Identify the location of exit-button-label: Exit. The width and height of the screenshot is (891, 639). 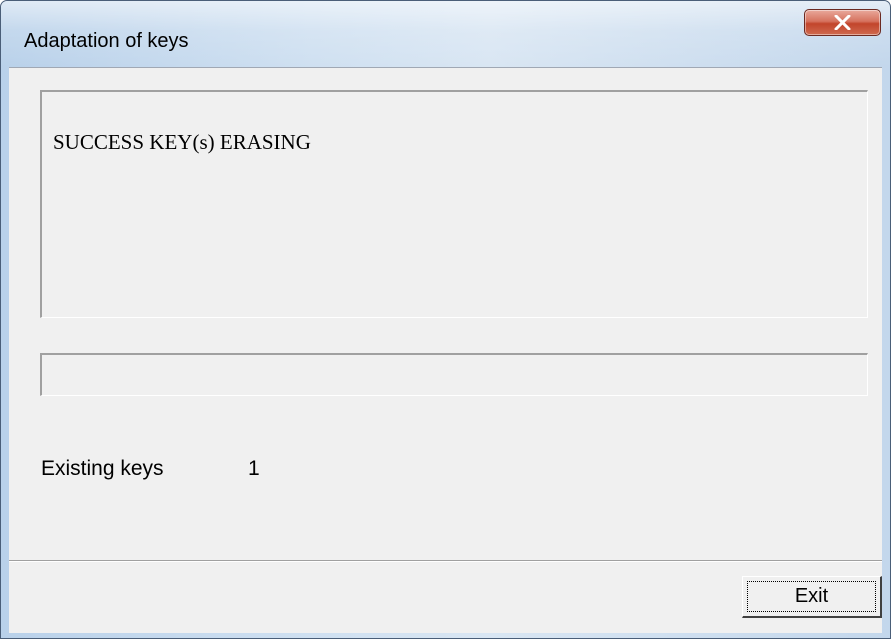
(811, 596).